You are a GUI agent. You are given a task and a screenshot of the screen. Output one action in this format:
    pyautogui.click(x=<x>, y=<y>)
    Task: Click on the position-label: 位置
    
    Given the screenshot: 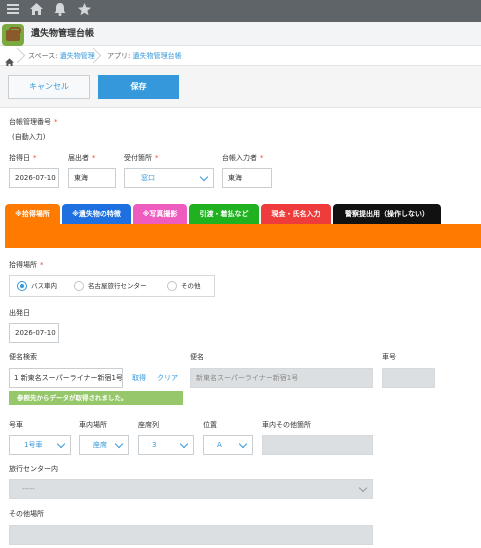 What is the action you would take?
    pyautogui.click(x=210, y=425)
    